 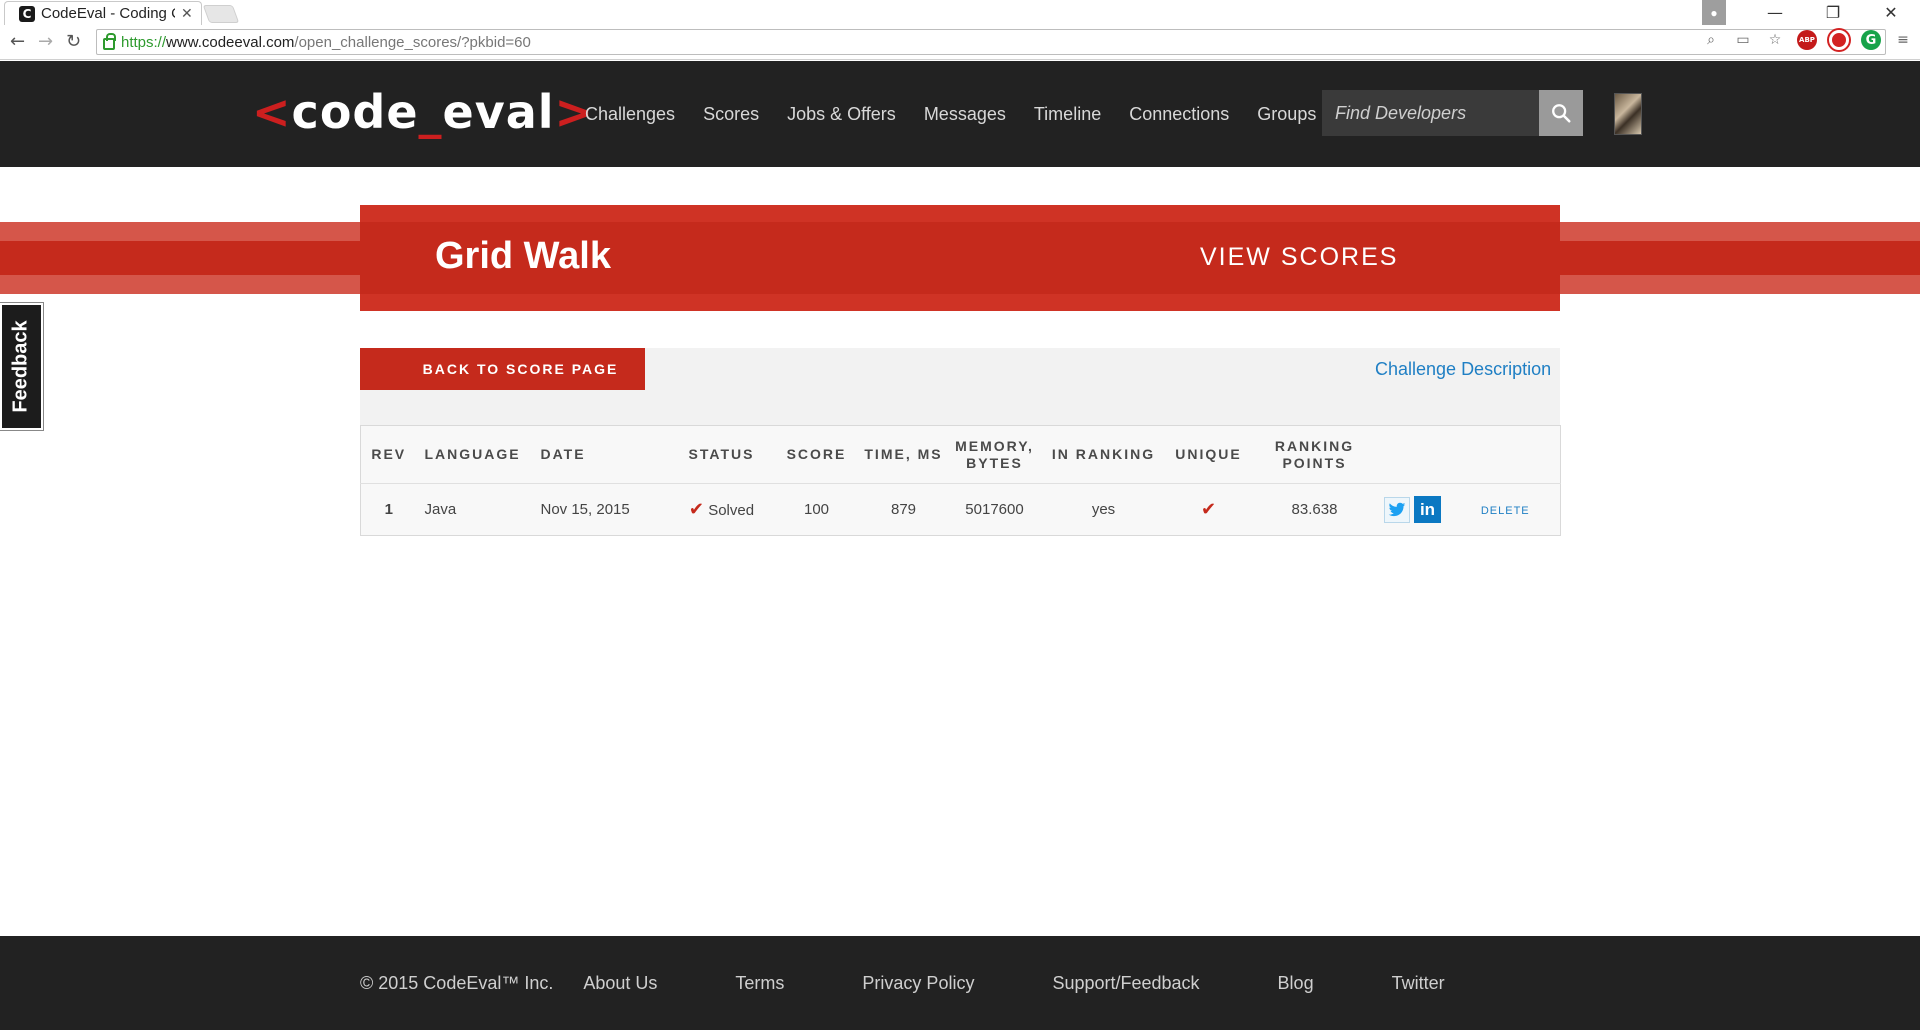 What do you see at coordinates (144, 42) in the screenshot?
I see `url-scheme: https://` at bounding box center [144, 42].